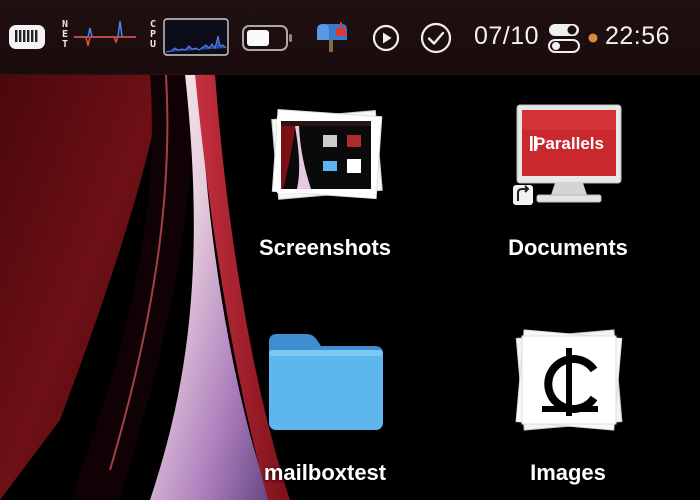  I want to click on clock-display: 22:56, so click(637, 36).